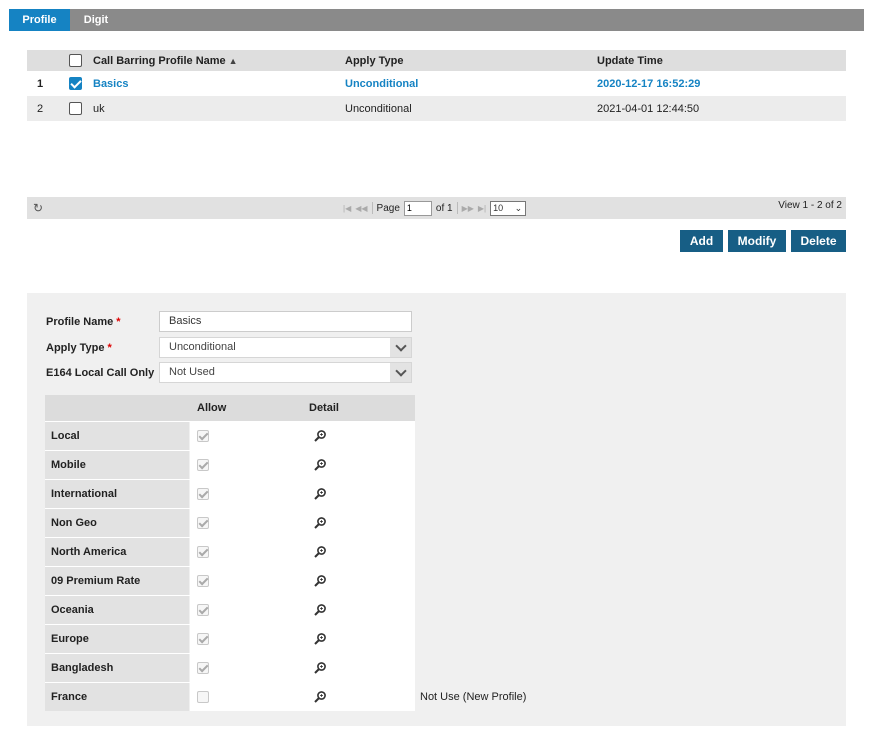  What do you see at coordinates (361, 208) in the screenshot?
I see `prev-page-icon: ◀◀` at bounding box center [361, 208].